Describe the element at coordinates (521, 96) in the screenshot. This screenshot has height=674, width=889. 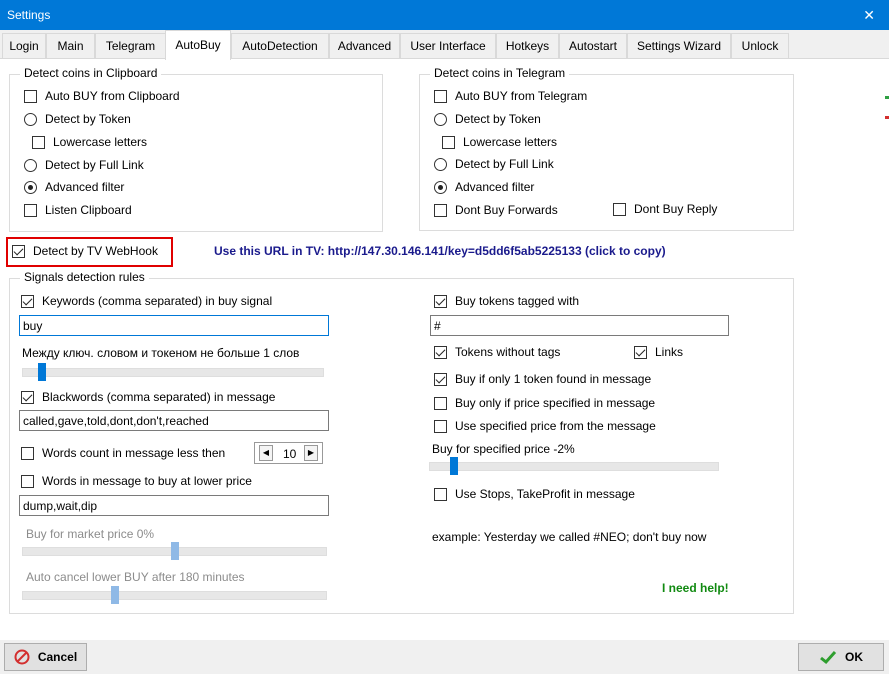
I see `auto-buy-telegram-label: Auto BUY from Telegram` at that location.